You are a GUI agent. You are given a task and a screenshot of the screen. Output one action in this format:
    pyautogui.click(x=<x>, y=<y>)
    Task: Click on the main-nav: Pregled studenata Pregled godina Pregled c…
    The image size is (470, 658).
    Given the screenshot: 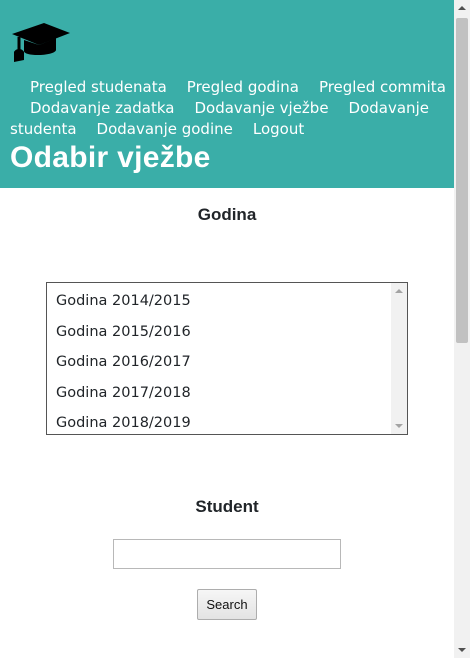 What is the action you would take?
    pyautogui.click(x=230, y=108)
    